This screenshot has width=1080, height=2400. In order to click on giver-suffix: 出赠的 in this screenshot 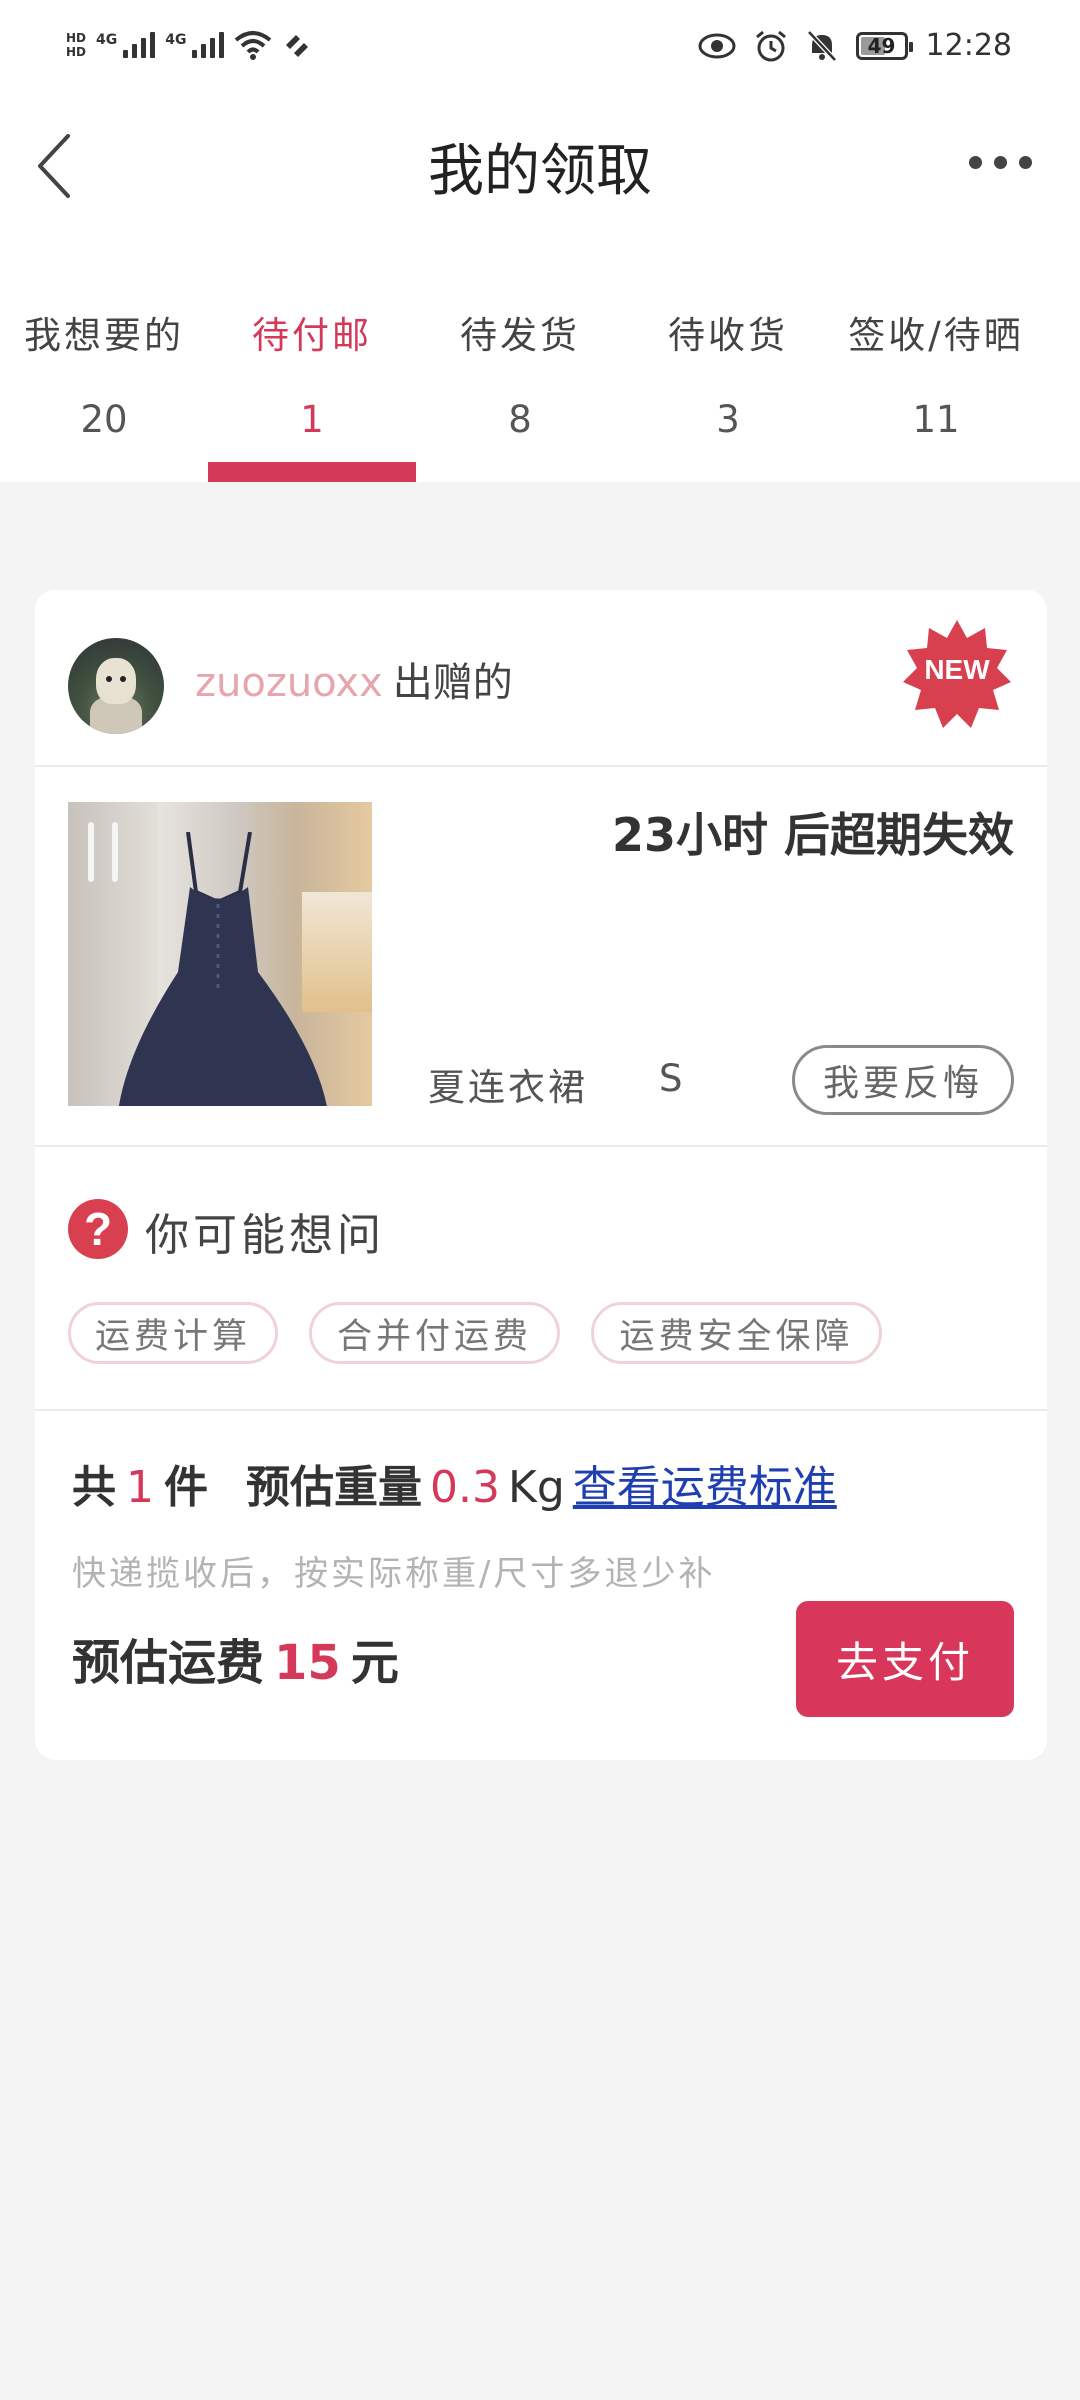, I will do `click(452, 683)`.